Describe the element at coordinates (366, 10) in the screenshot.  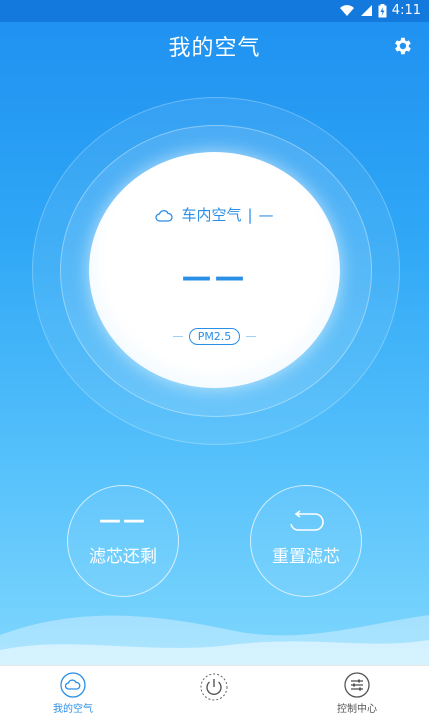
I see `signal-icon` at that location.